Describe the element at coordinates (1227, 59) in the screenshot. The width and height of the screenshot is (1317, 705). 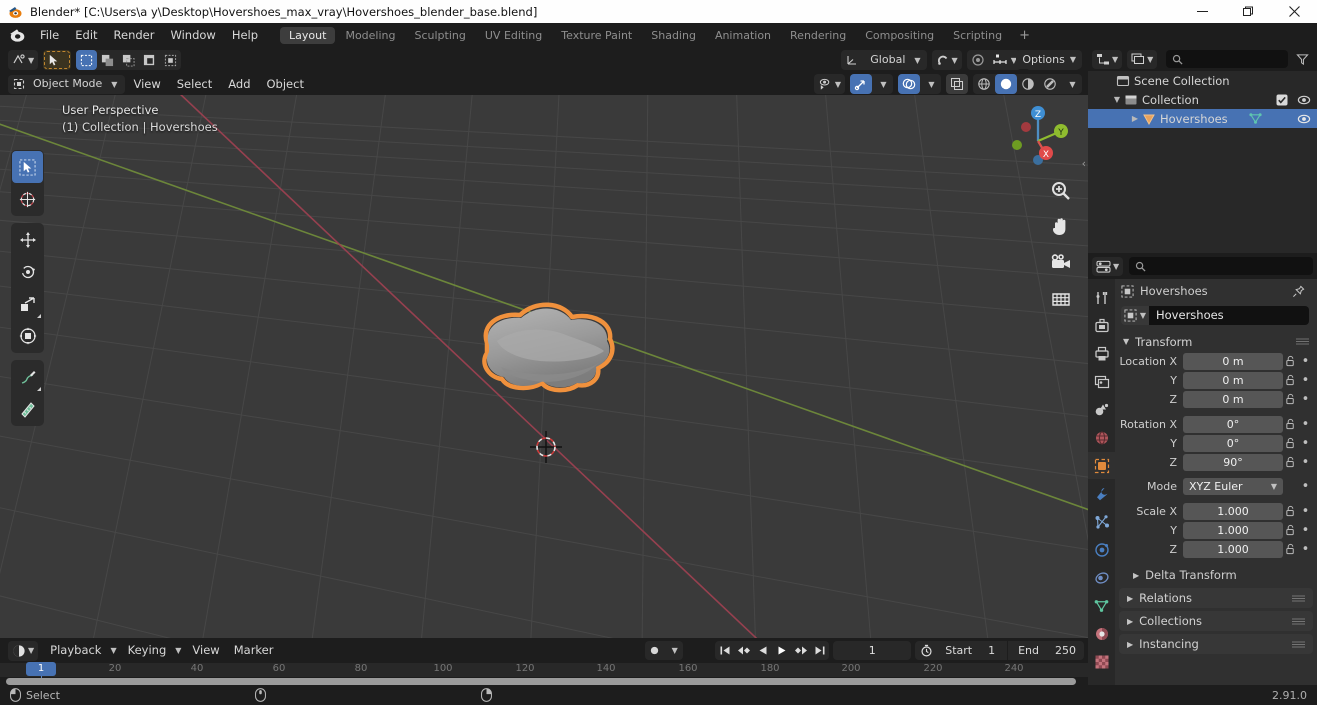
I see `outliner-search-input` at that location.